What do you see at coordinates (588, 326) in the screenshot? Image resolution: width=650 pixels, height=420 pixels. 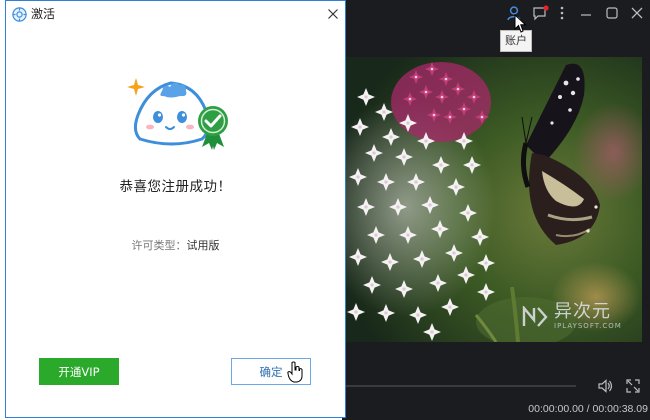 I see `watermark-subtext: IPLAYSOFT.COM` at bounding box center [588, 326].